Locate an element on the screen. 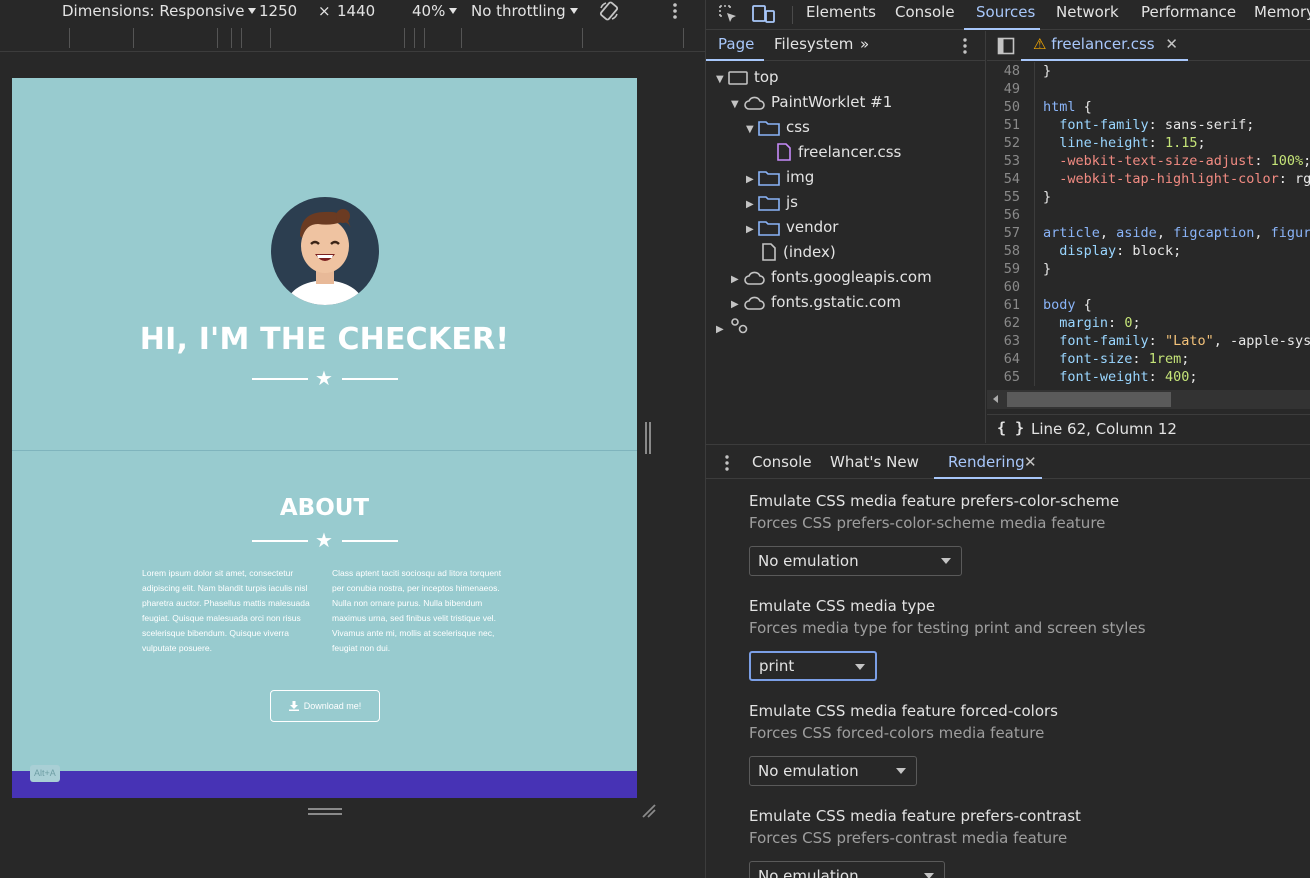 The width and height of the screenshot is (1310, 878). footer-bar is located at coordinates (324, 784).